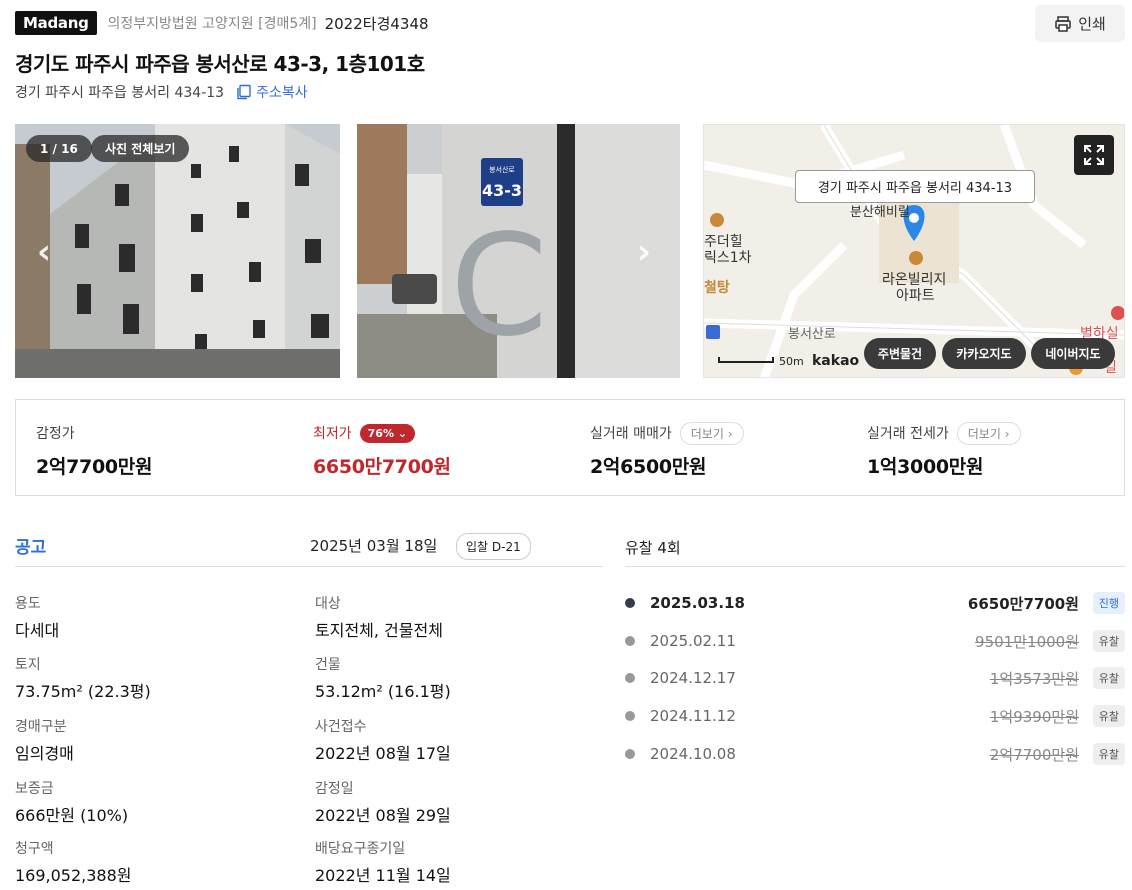  What do you see at coordinates (382, 467) in the screenshot?
I see `min-price-value: 6650만7700원` at bounding box center [382, 467].